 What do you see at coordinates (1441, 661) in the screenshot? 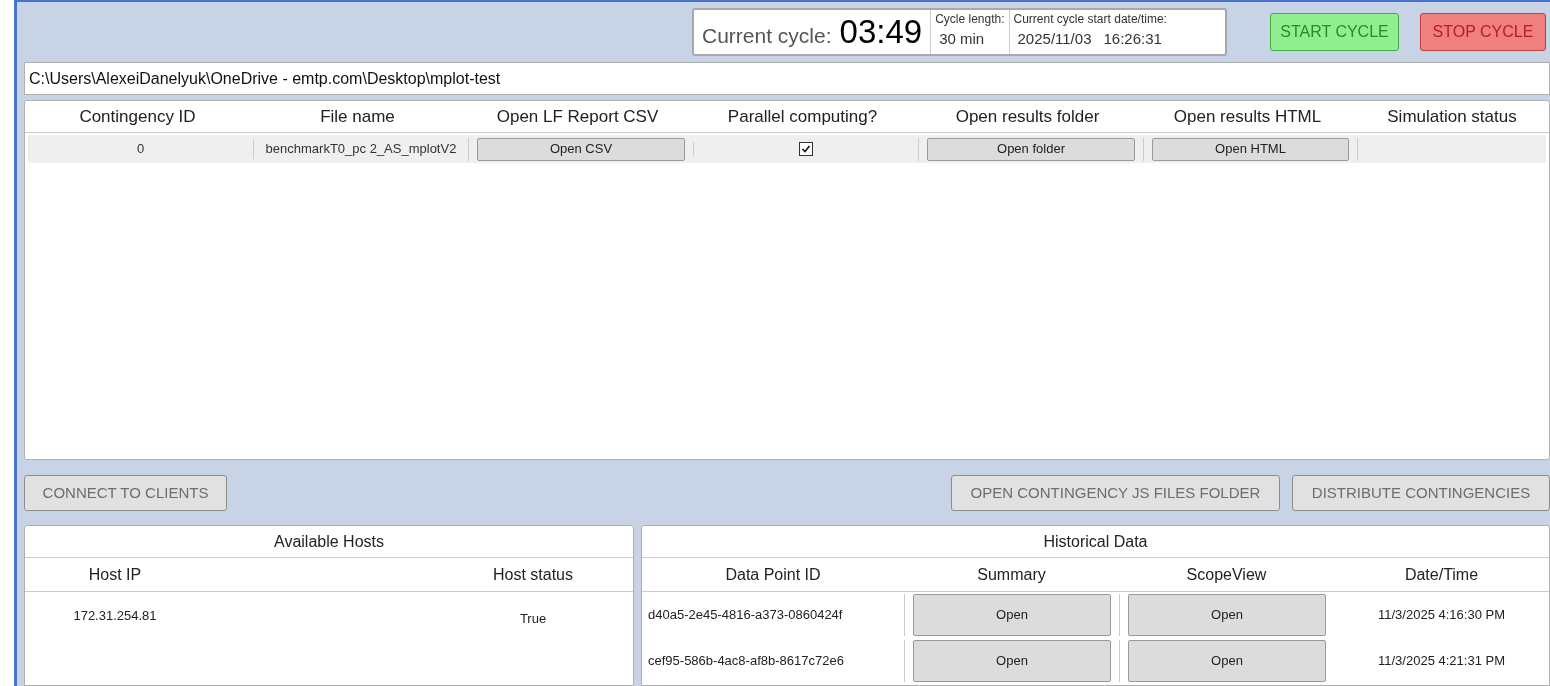
I see `table-cell-text: 11/3/2025 4:21:31 PM` at bounding box center [1441, 661].